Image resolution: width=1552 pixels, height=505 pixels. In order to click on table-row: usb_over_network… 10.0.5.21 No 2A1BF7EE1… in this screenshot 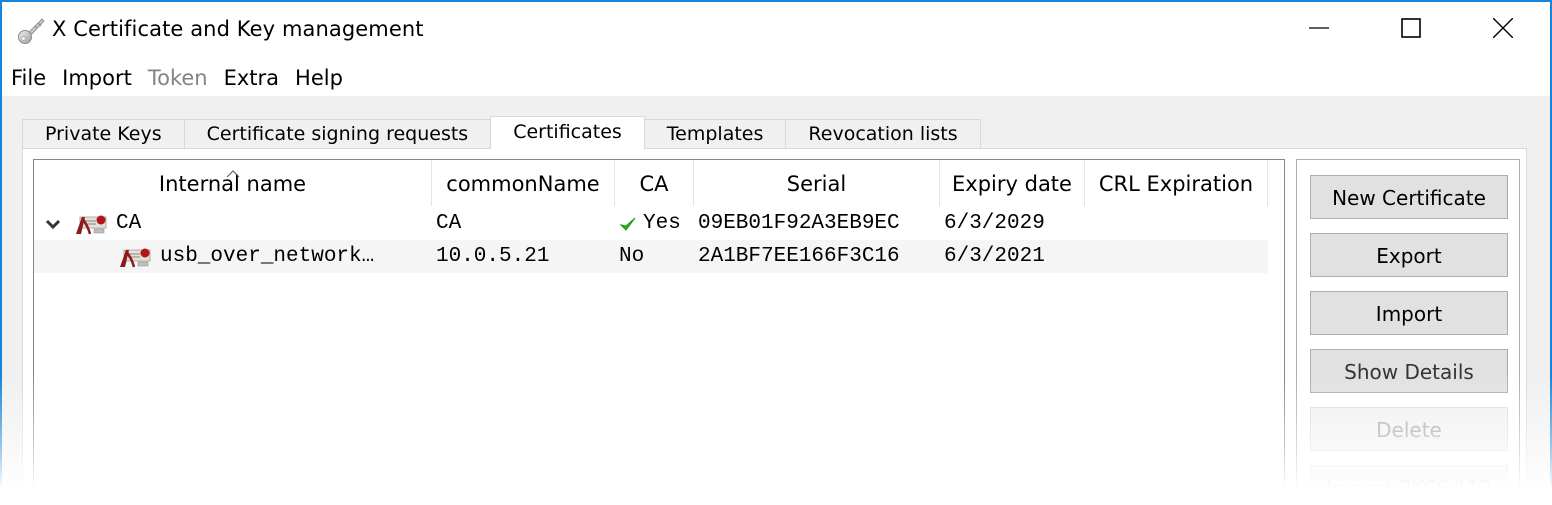, I will do `click(651, 256)`.